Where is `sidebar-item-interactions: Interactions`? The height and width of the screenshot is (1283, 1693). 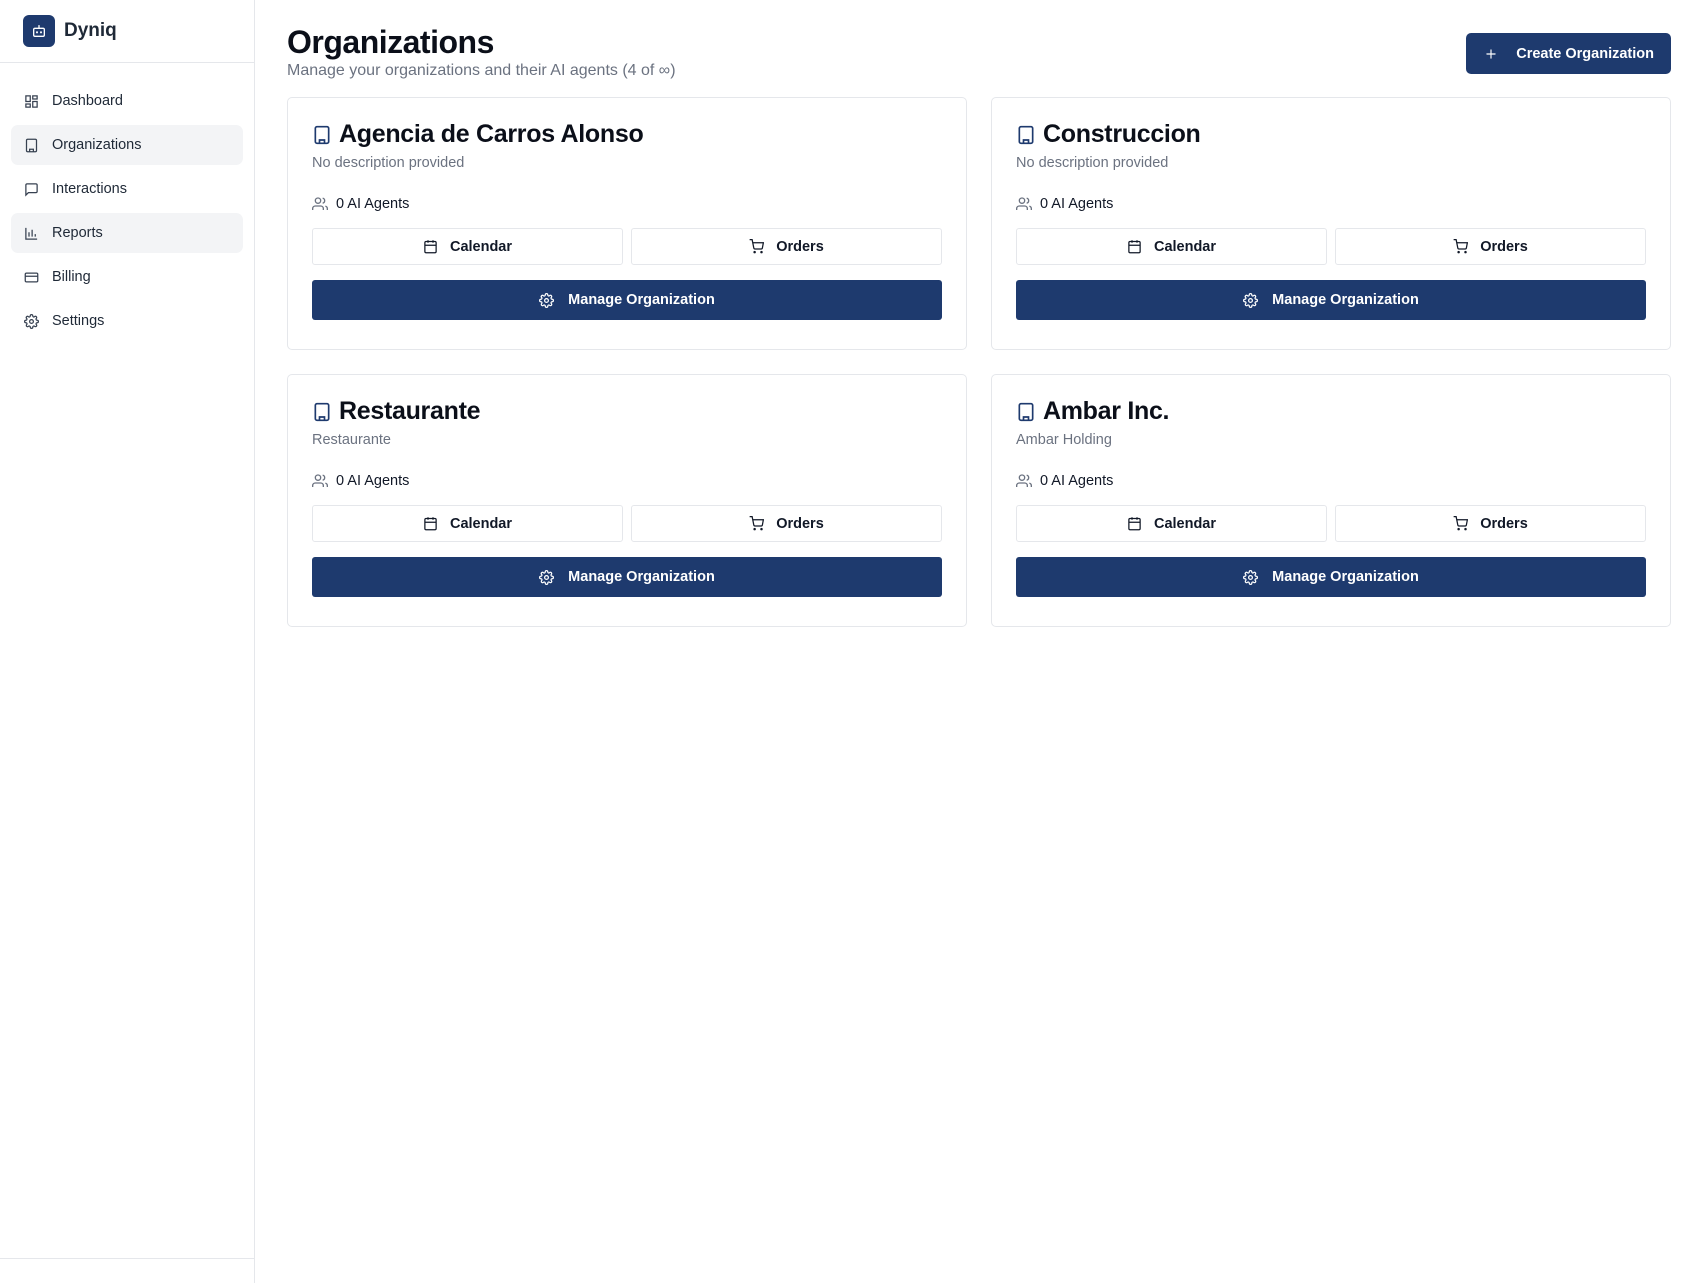
sidebar-item-interactions: Interactions is located at coordinates (127, 189).